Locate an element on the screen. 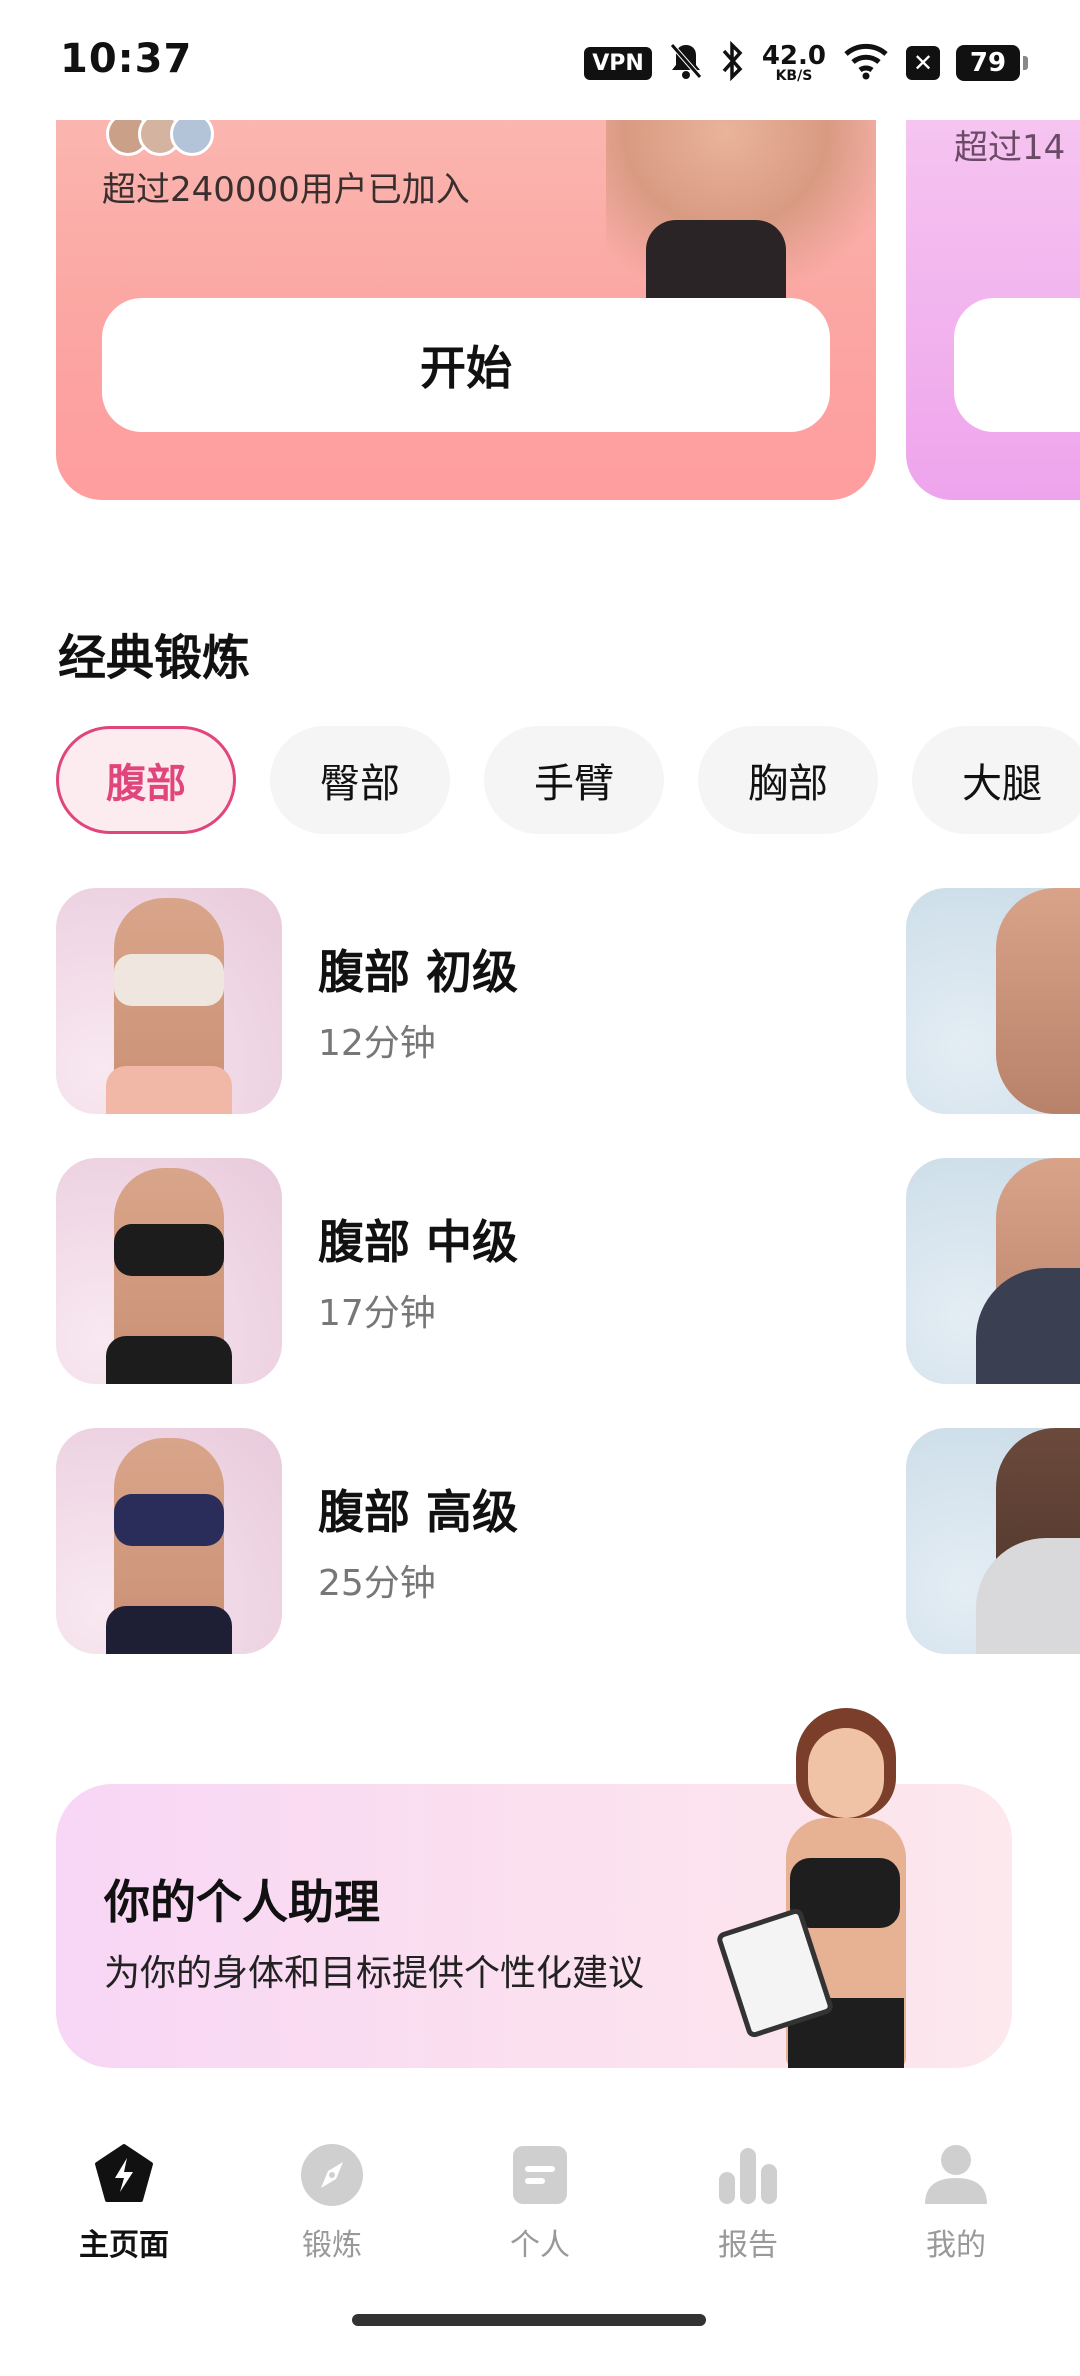 The height and width of the screenshot is (2376, 1080). nav-label: 个人 is located at coordinates (540, 2245).